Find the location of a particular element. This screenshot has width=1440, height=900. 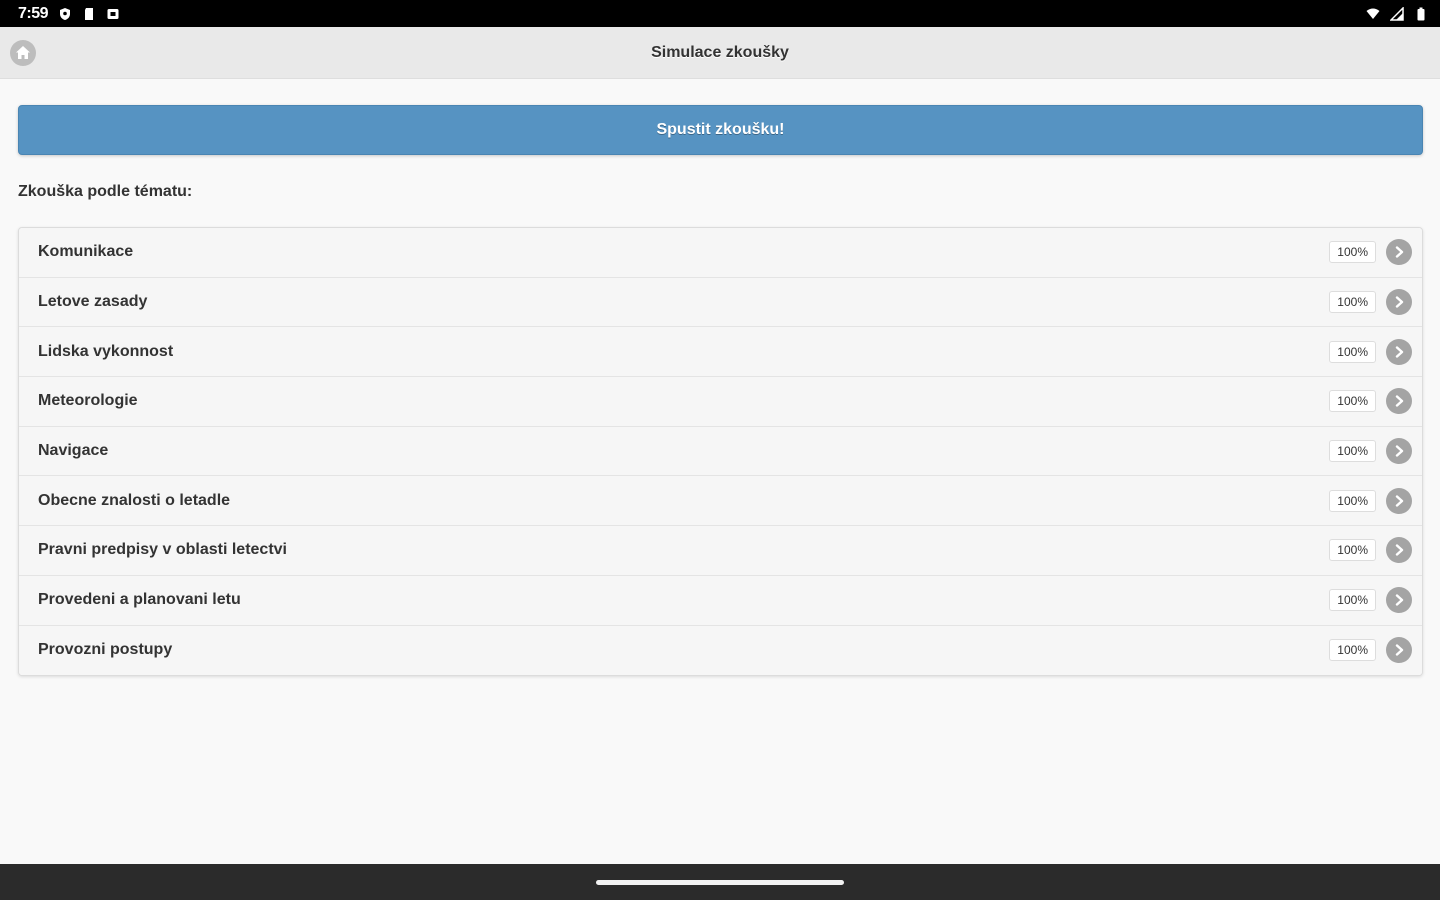

page-title: Simulace zkoušky is located at coordinates (720, 52).